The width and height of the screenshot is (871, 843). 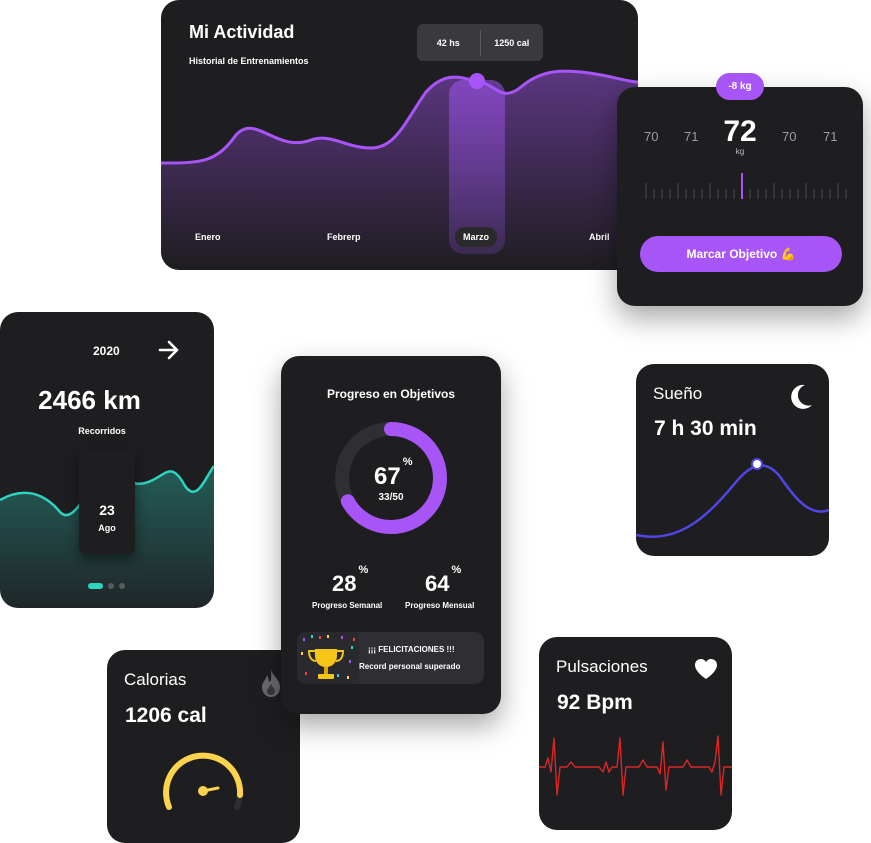 I want to click on weekly-progress: 28%, so click(x=350, y=580).